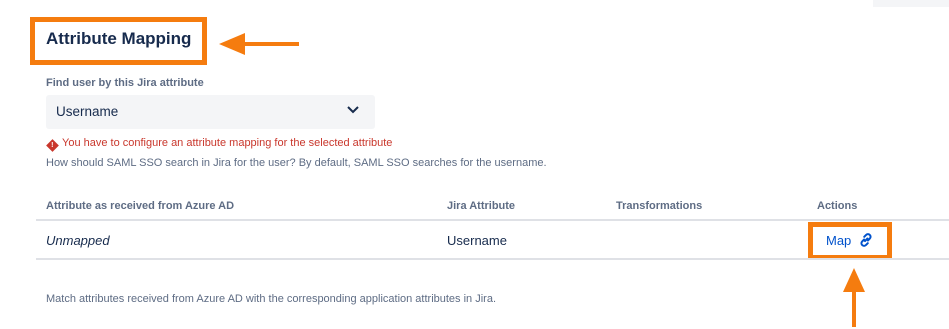 Image resolution: width=949 pixels, height=329 pixels. Describe the element at coordinates (78, 240) in the screenshot. I see `row-source-attribute: Unmapped` at that location.